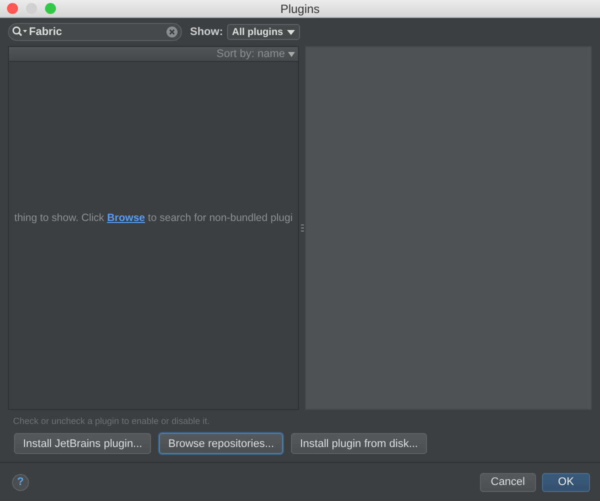 The height and width of the screenshot is (501, 600). Describe the element at coordinates (20, 482) in the screenshot. I see `help-button: ?` at that location.